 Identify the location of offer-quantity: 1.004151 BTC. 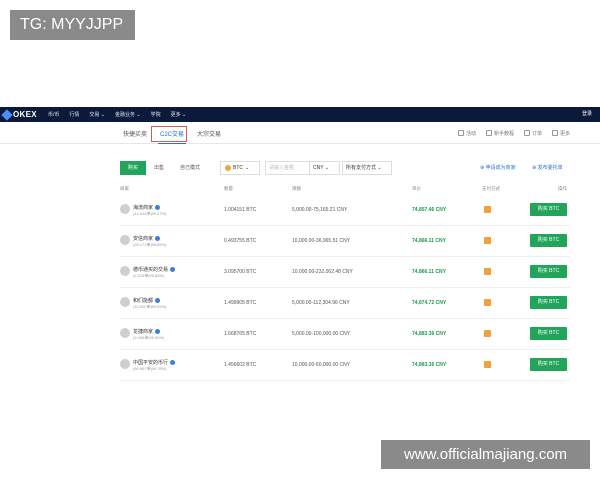
(240, 210).